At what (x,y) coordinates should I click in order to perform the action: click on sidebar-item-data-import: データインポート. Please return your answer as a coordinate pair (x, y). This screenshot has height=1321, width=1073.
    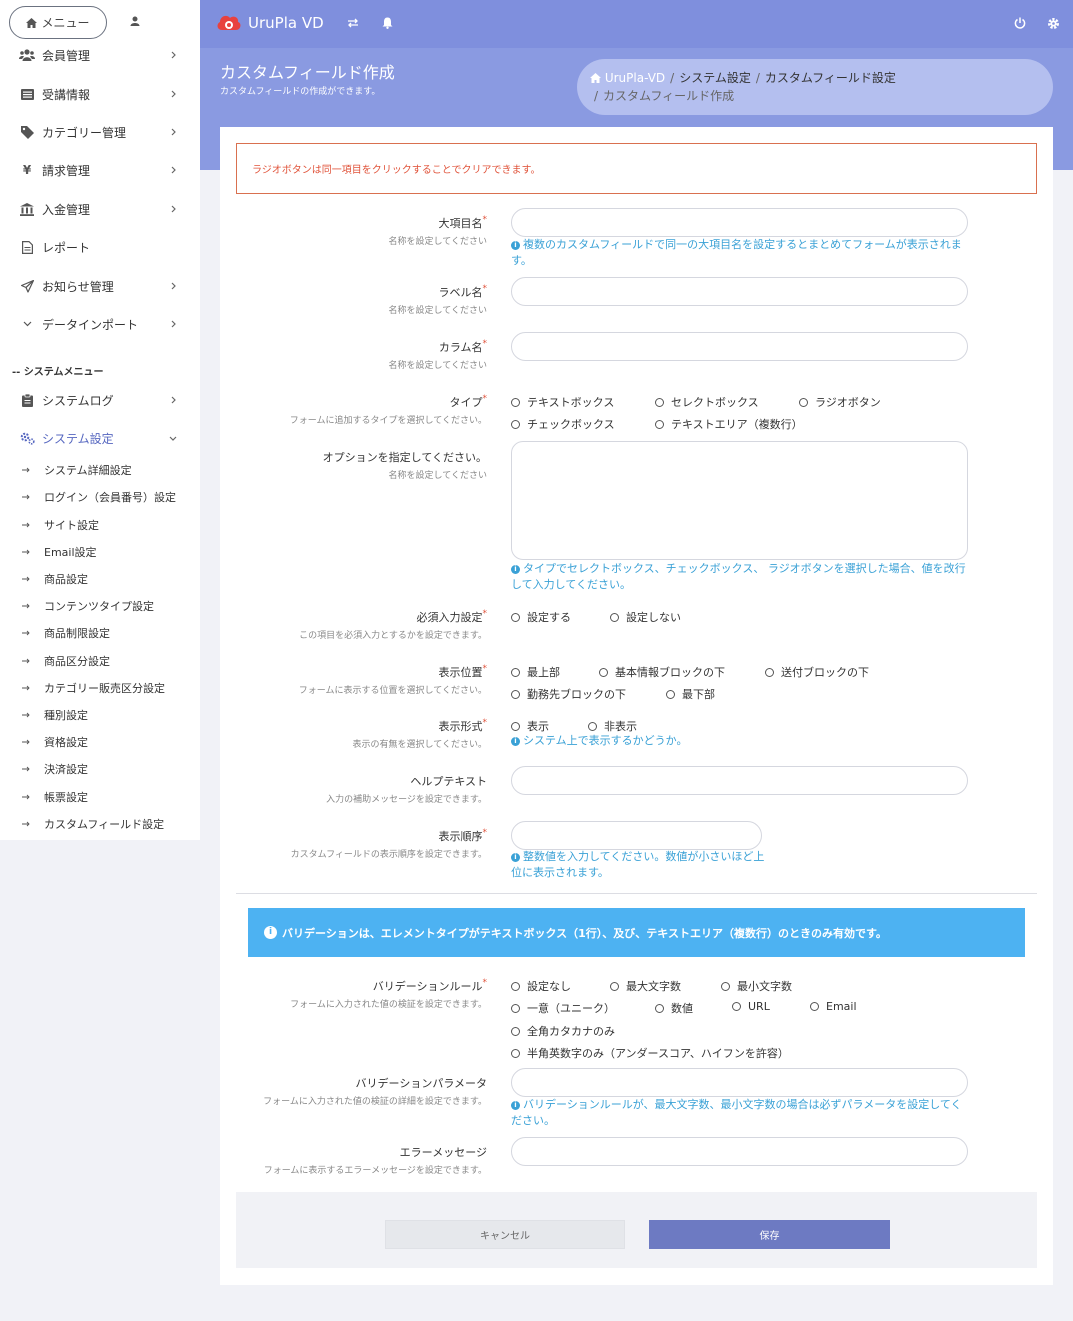
    Looking at the image, I should click on (100, 324).